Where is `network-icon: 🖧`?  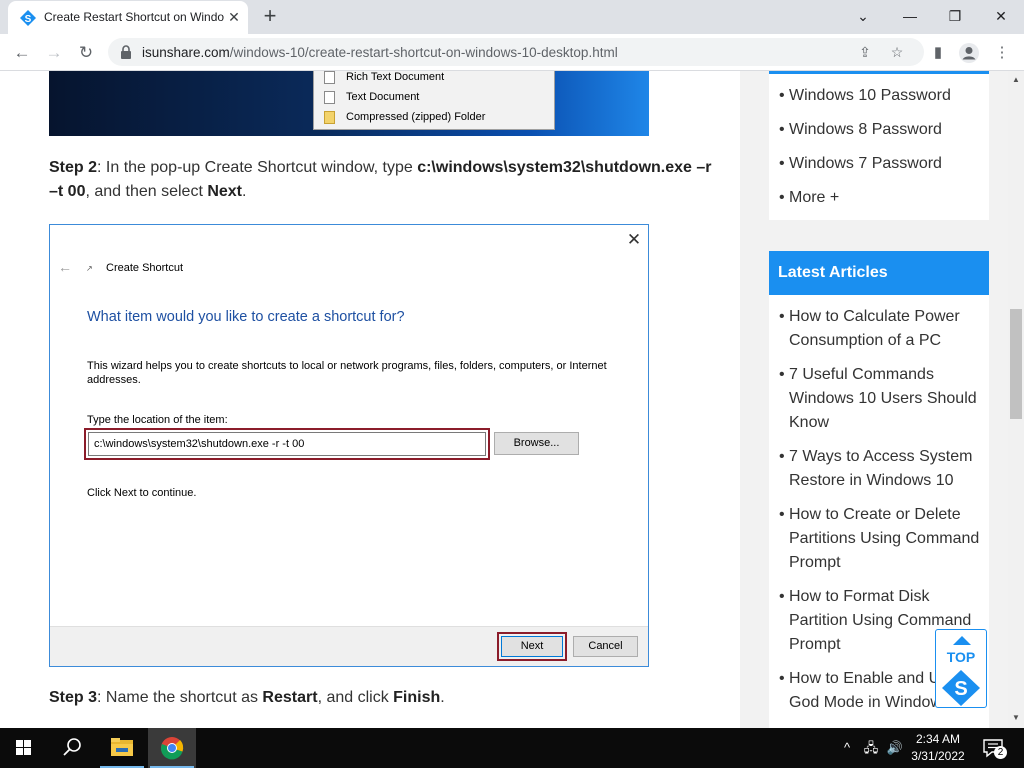
network-icon: 🖧 is located at coordinates (871, 748).